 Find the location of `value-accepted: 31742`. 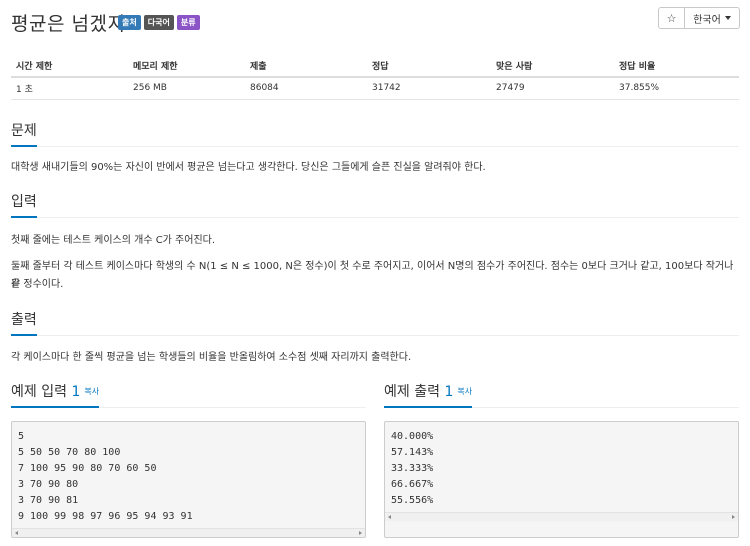

value-accepted: 31742 is located at coordinates (429, 88).